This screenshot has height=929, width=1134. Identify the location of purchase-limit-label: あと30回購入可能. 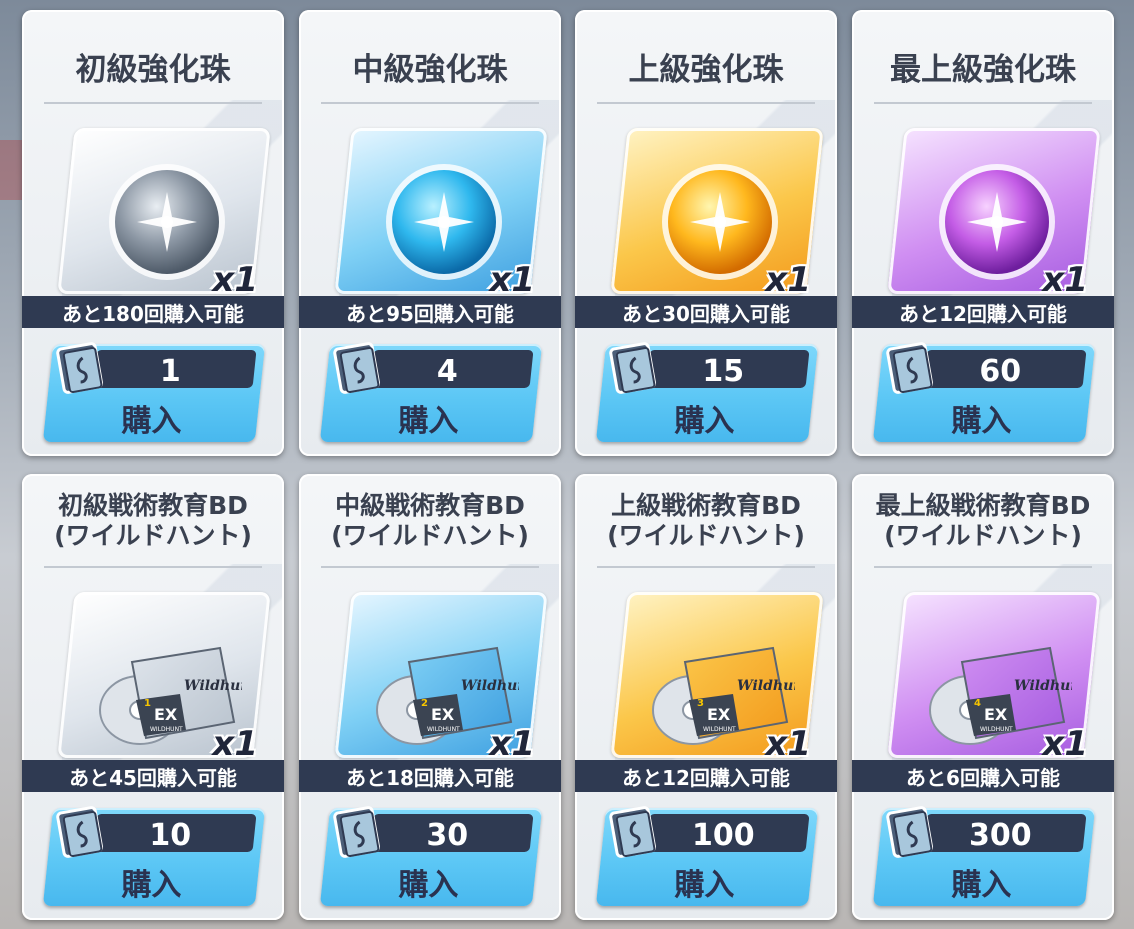
(706, 312).